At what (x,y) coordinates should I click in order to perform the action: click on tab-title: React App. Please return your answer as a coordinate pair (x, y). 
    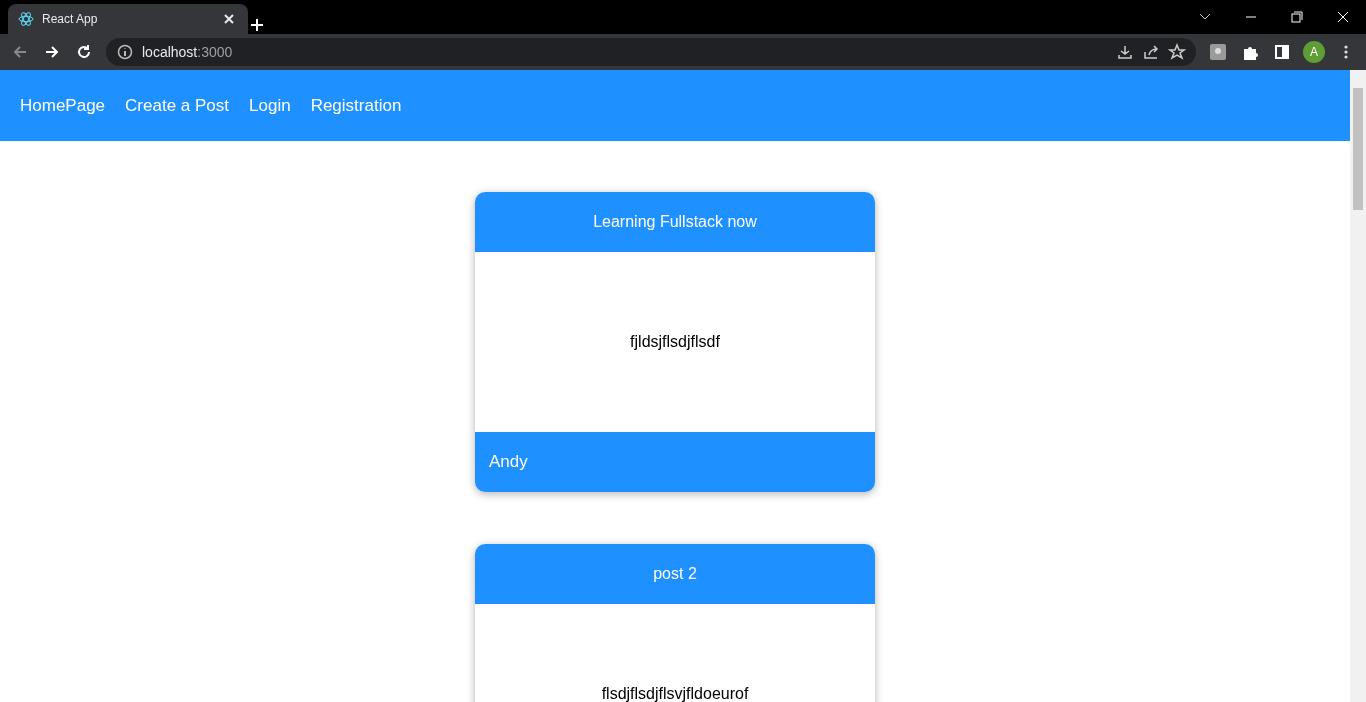
    Looking at the image, I should click on (70, 19).